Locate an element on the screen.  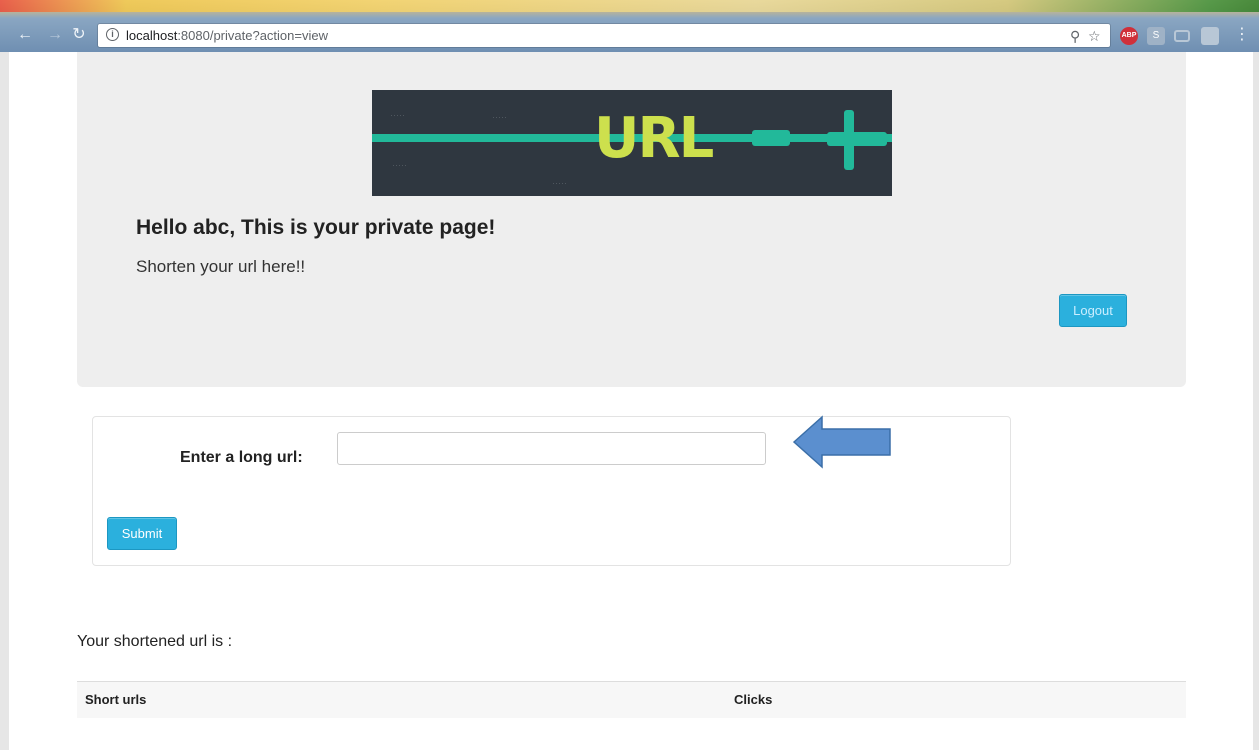
menu-dots-icon: ⋮ is located at coordinates (1242, 34).